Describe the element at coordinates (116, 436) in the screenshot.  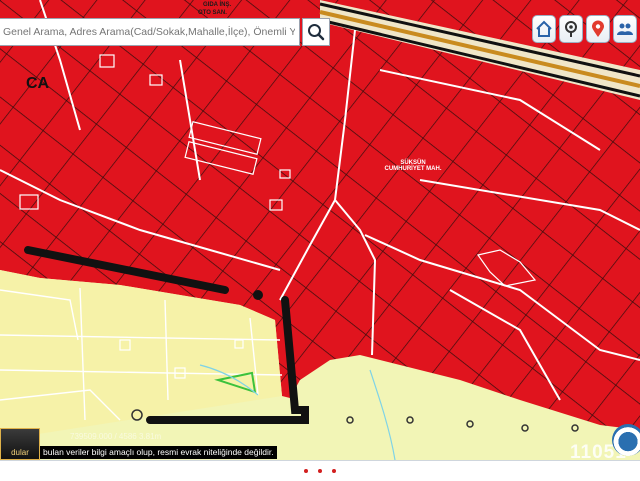
I see `coordinate-readout: 739509.000 / 4586 3.81m` at that location.